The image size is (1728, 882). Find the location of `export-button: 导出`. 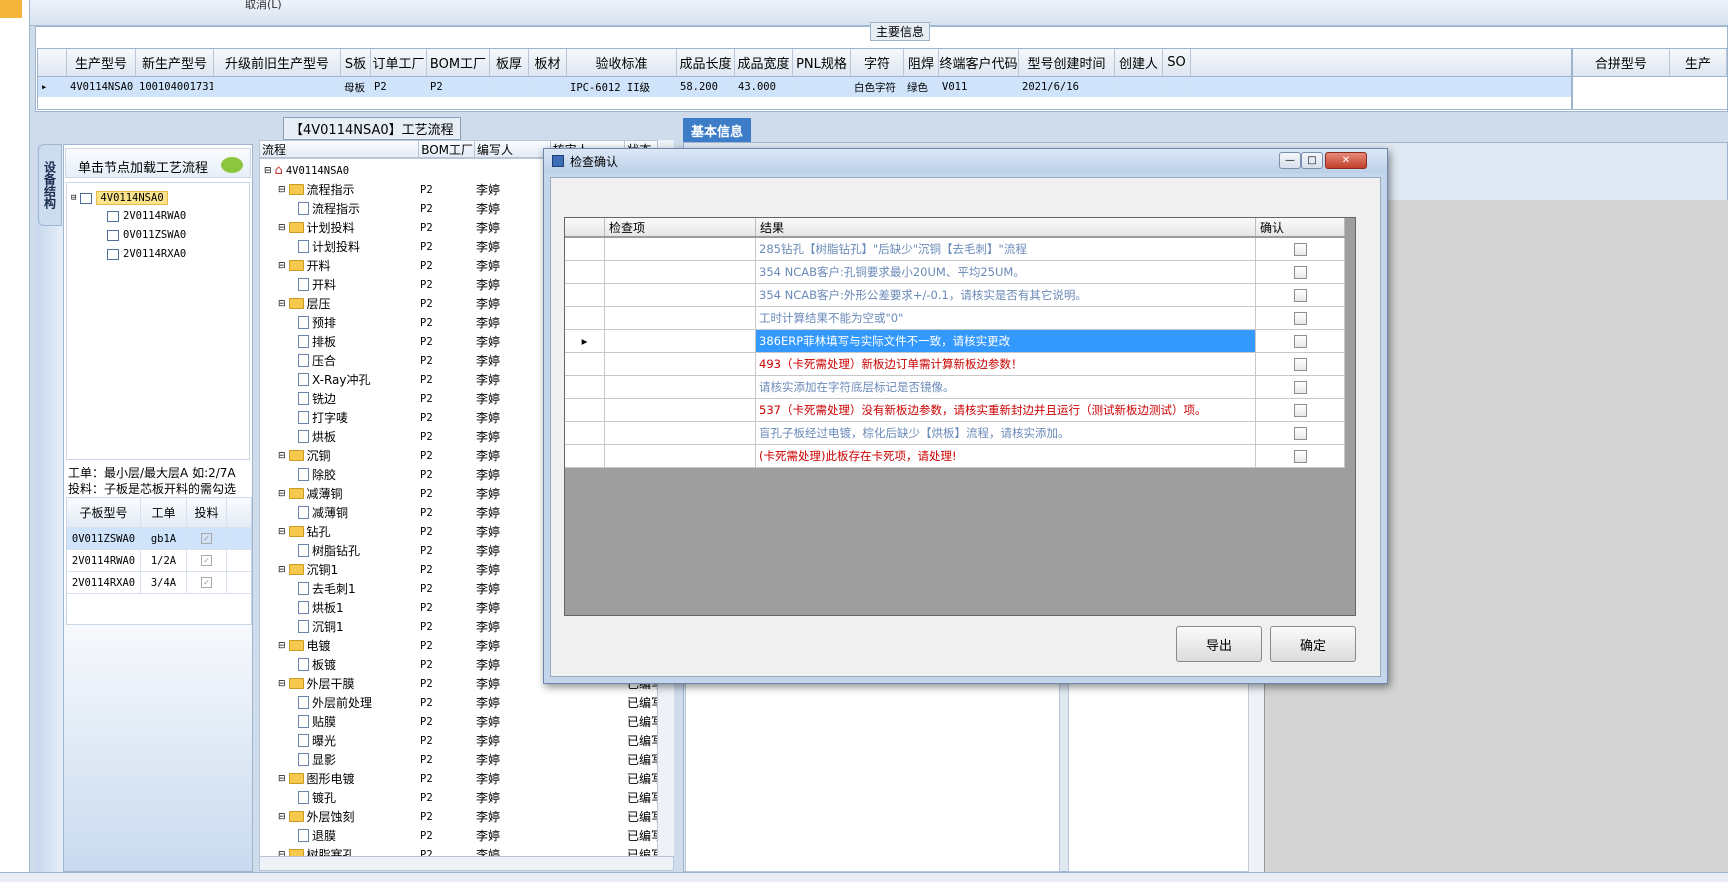

export-button: 导出 is located at coordinates (1219, 644).